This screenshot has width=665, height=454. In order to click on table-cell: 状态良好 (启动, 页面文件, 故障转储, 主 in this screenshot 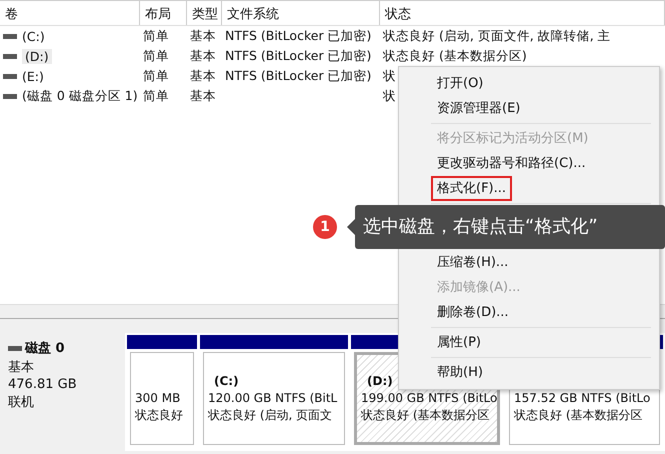, I will do `click(497, 36)`.